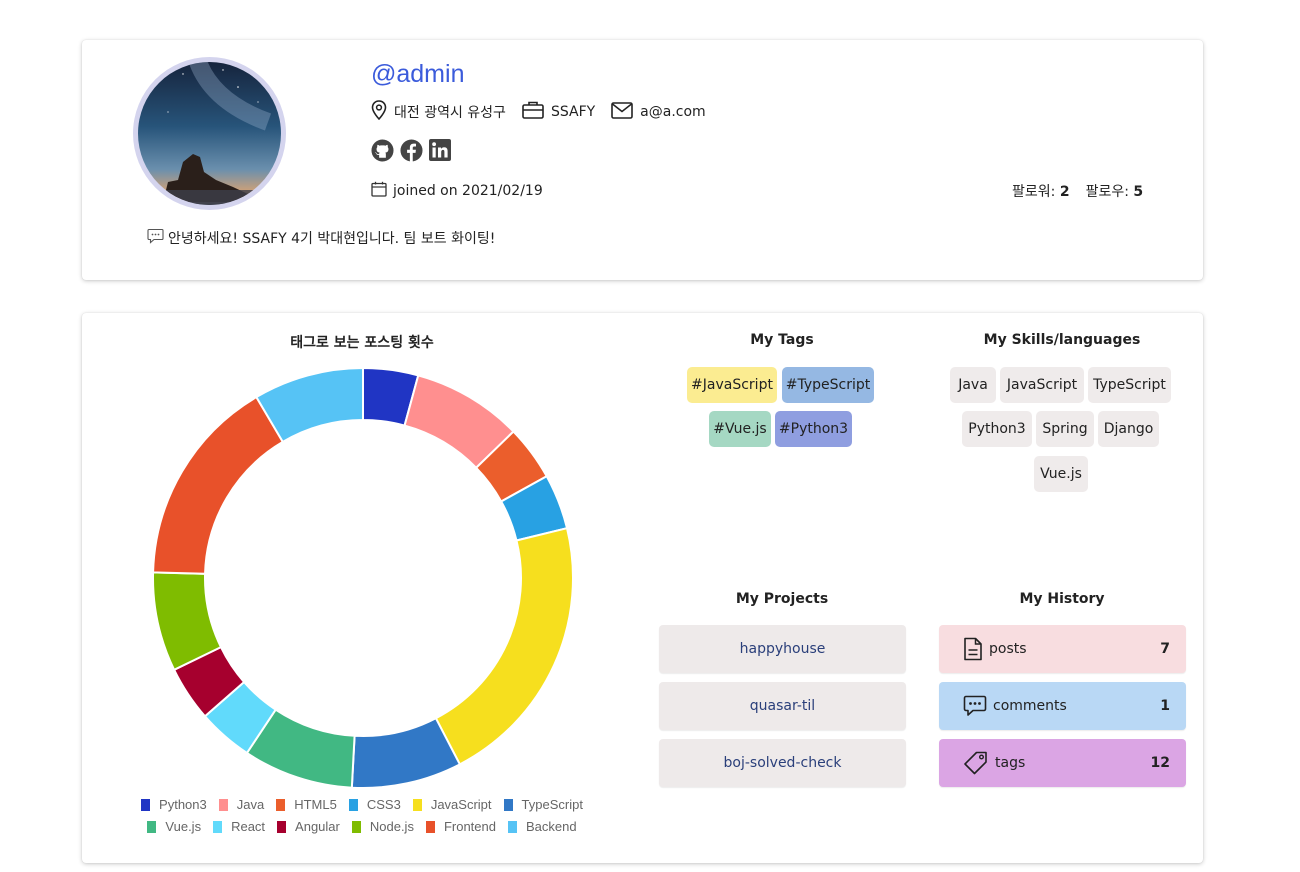 This screenshot has height=872, width=1300. What do you see at coordinates (317, 826) in the screenshot?
I see `legend-label: Angular` at bounding box center [317, 826].